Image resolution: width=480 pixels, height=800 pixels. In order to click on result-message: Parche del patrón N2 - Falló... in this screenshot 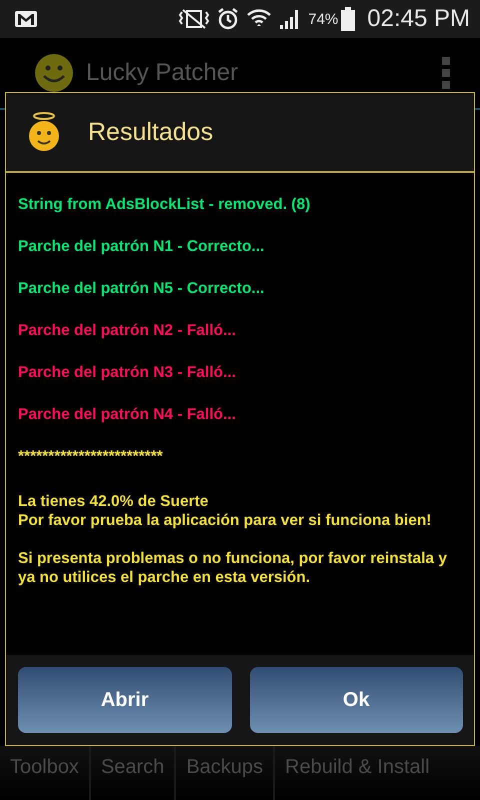, I will do `click(127, 330)`.